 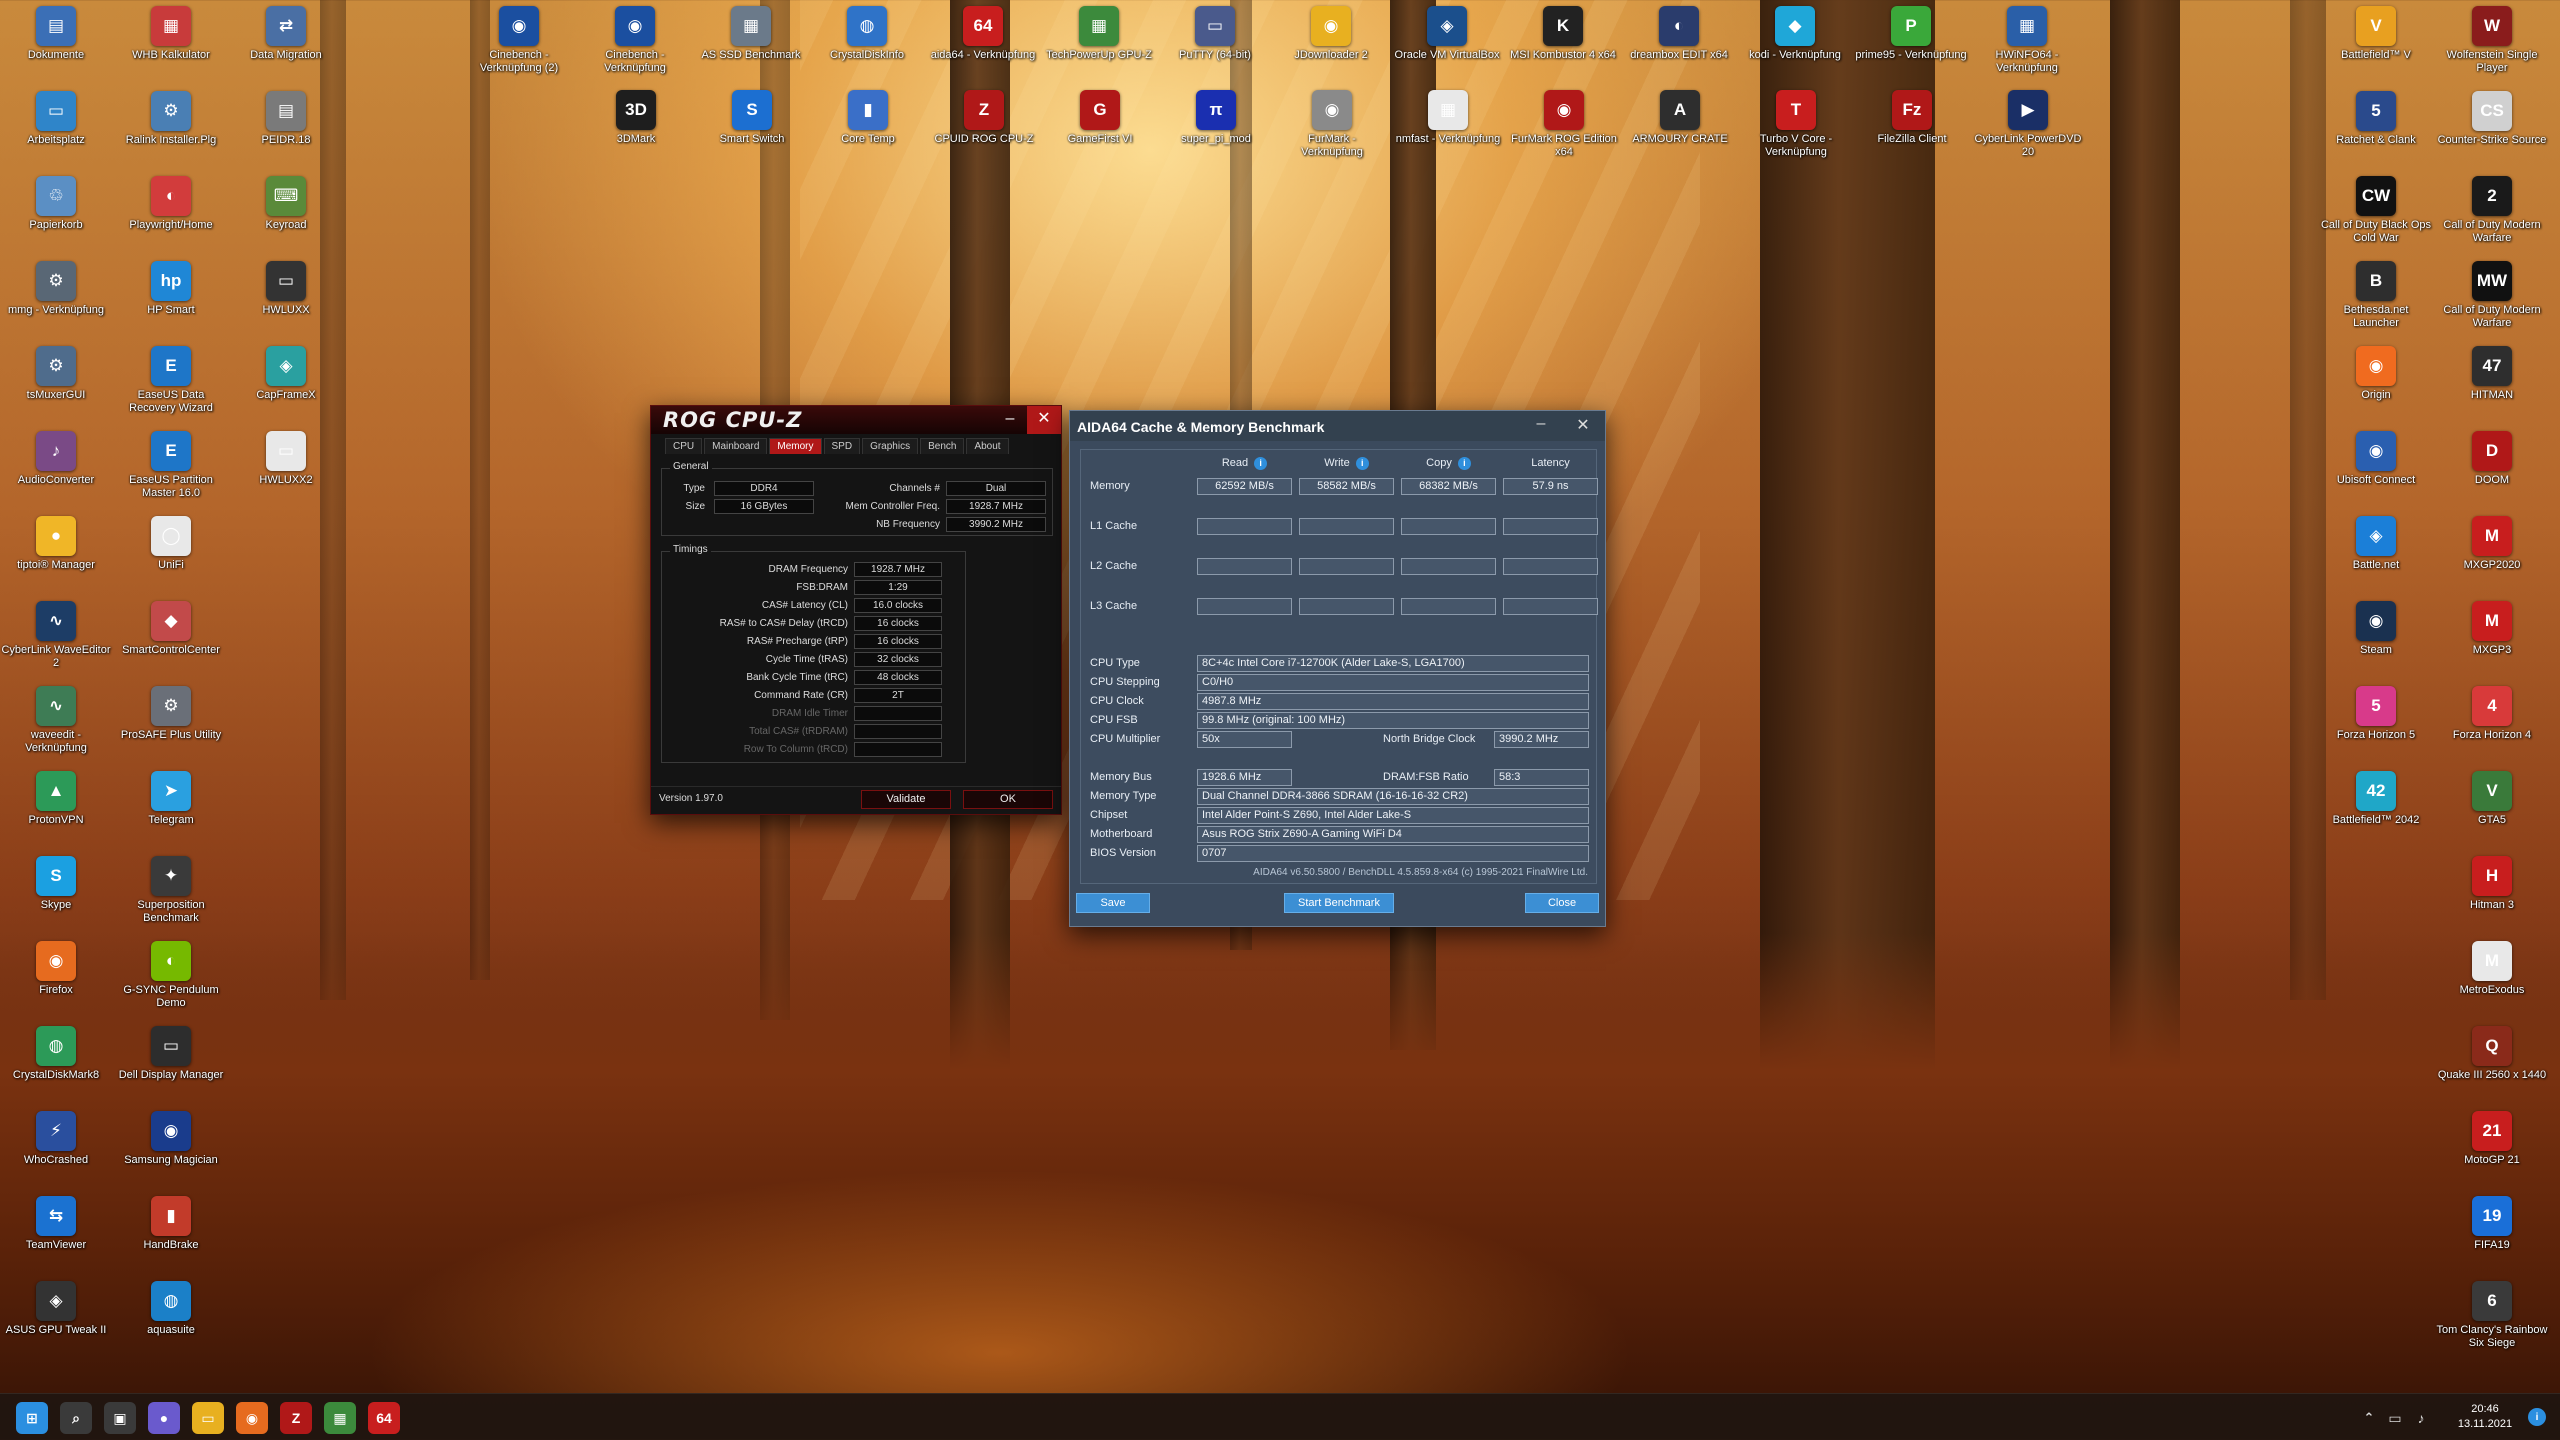 I want to click on desktop-icon-whb-kalkulator: ▦ WHB Kalkulator, so click(x=171, y=34).